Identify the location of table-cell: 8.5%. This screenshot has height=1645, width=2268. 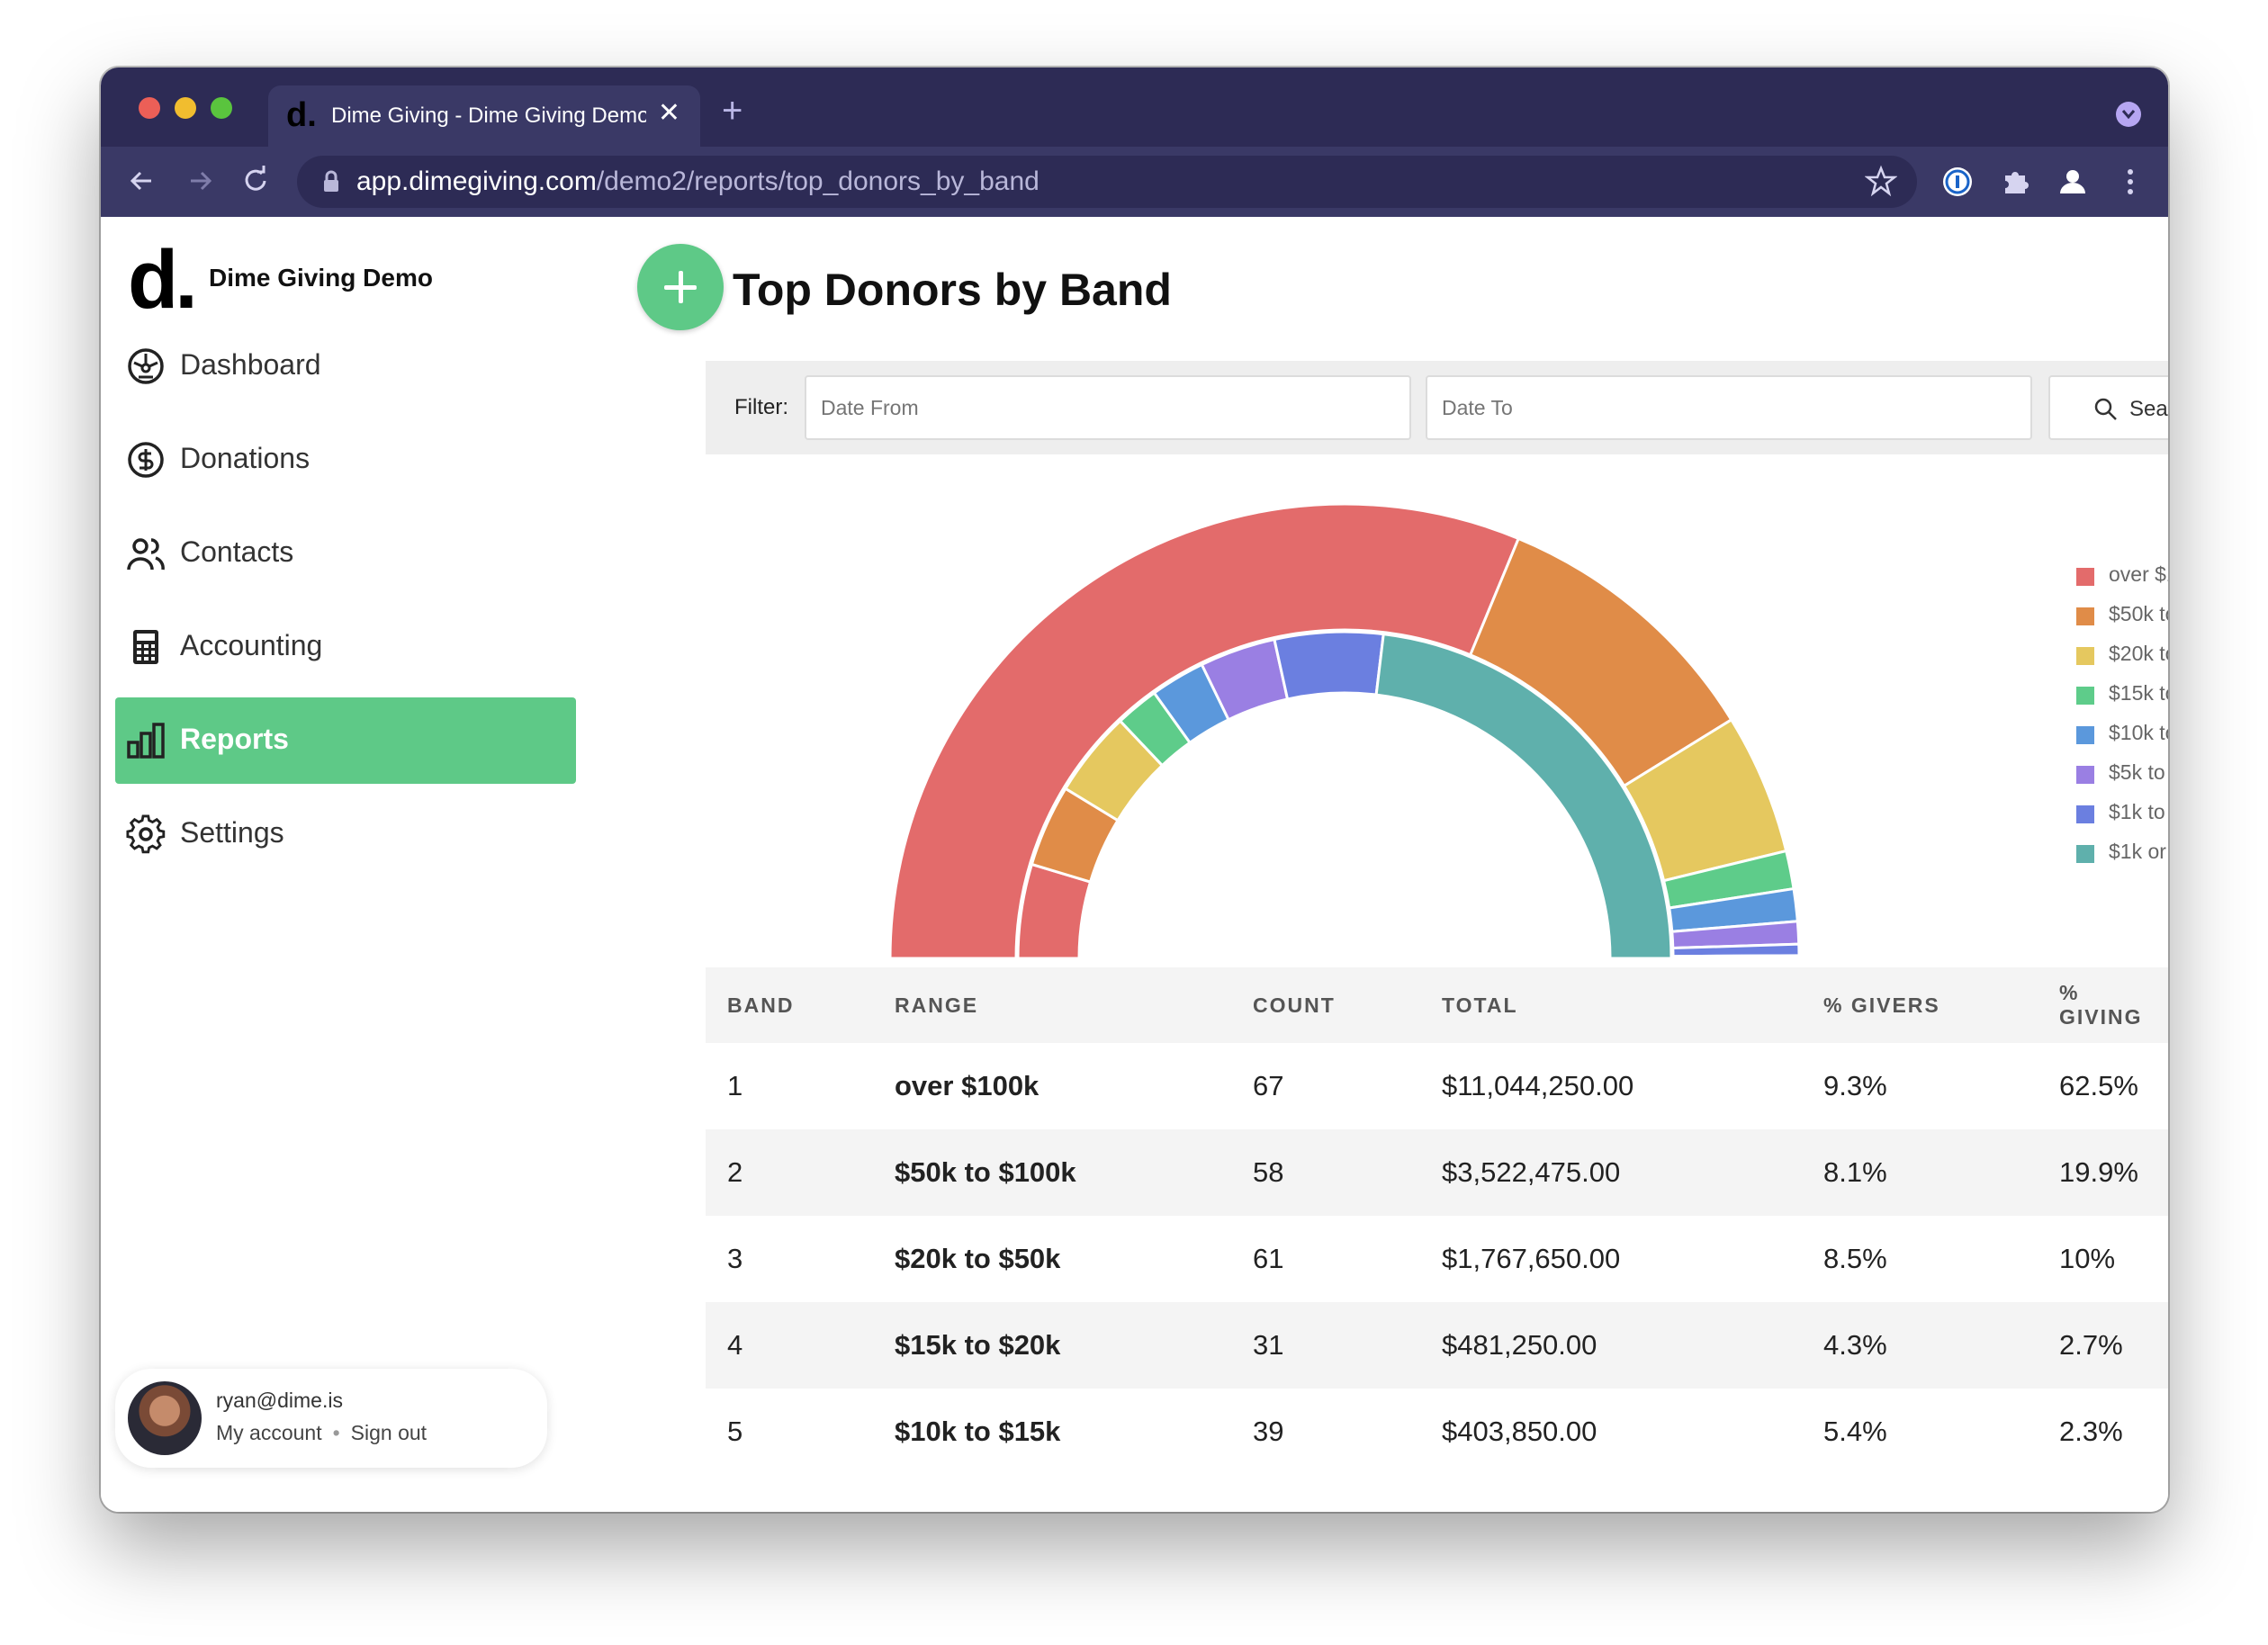
(1855, 1258).